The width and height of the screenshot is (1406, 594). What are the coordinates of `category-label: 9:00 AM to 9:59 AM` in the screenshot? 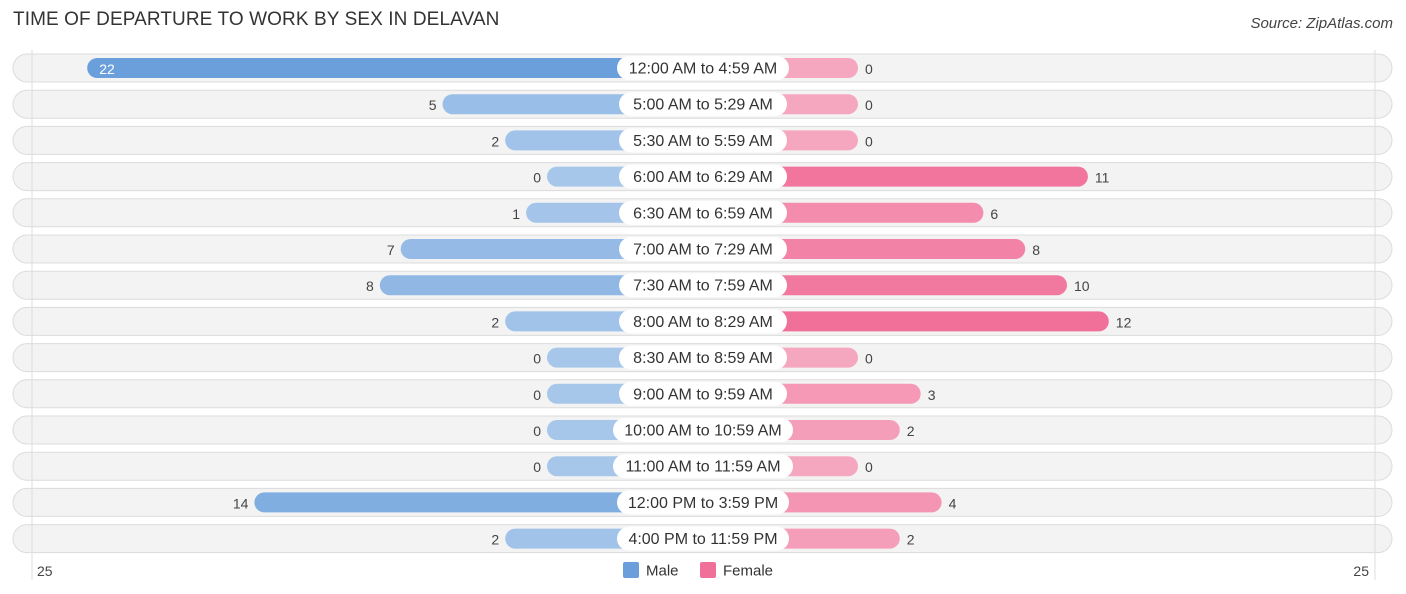 It's located at (703, 394).